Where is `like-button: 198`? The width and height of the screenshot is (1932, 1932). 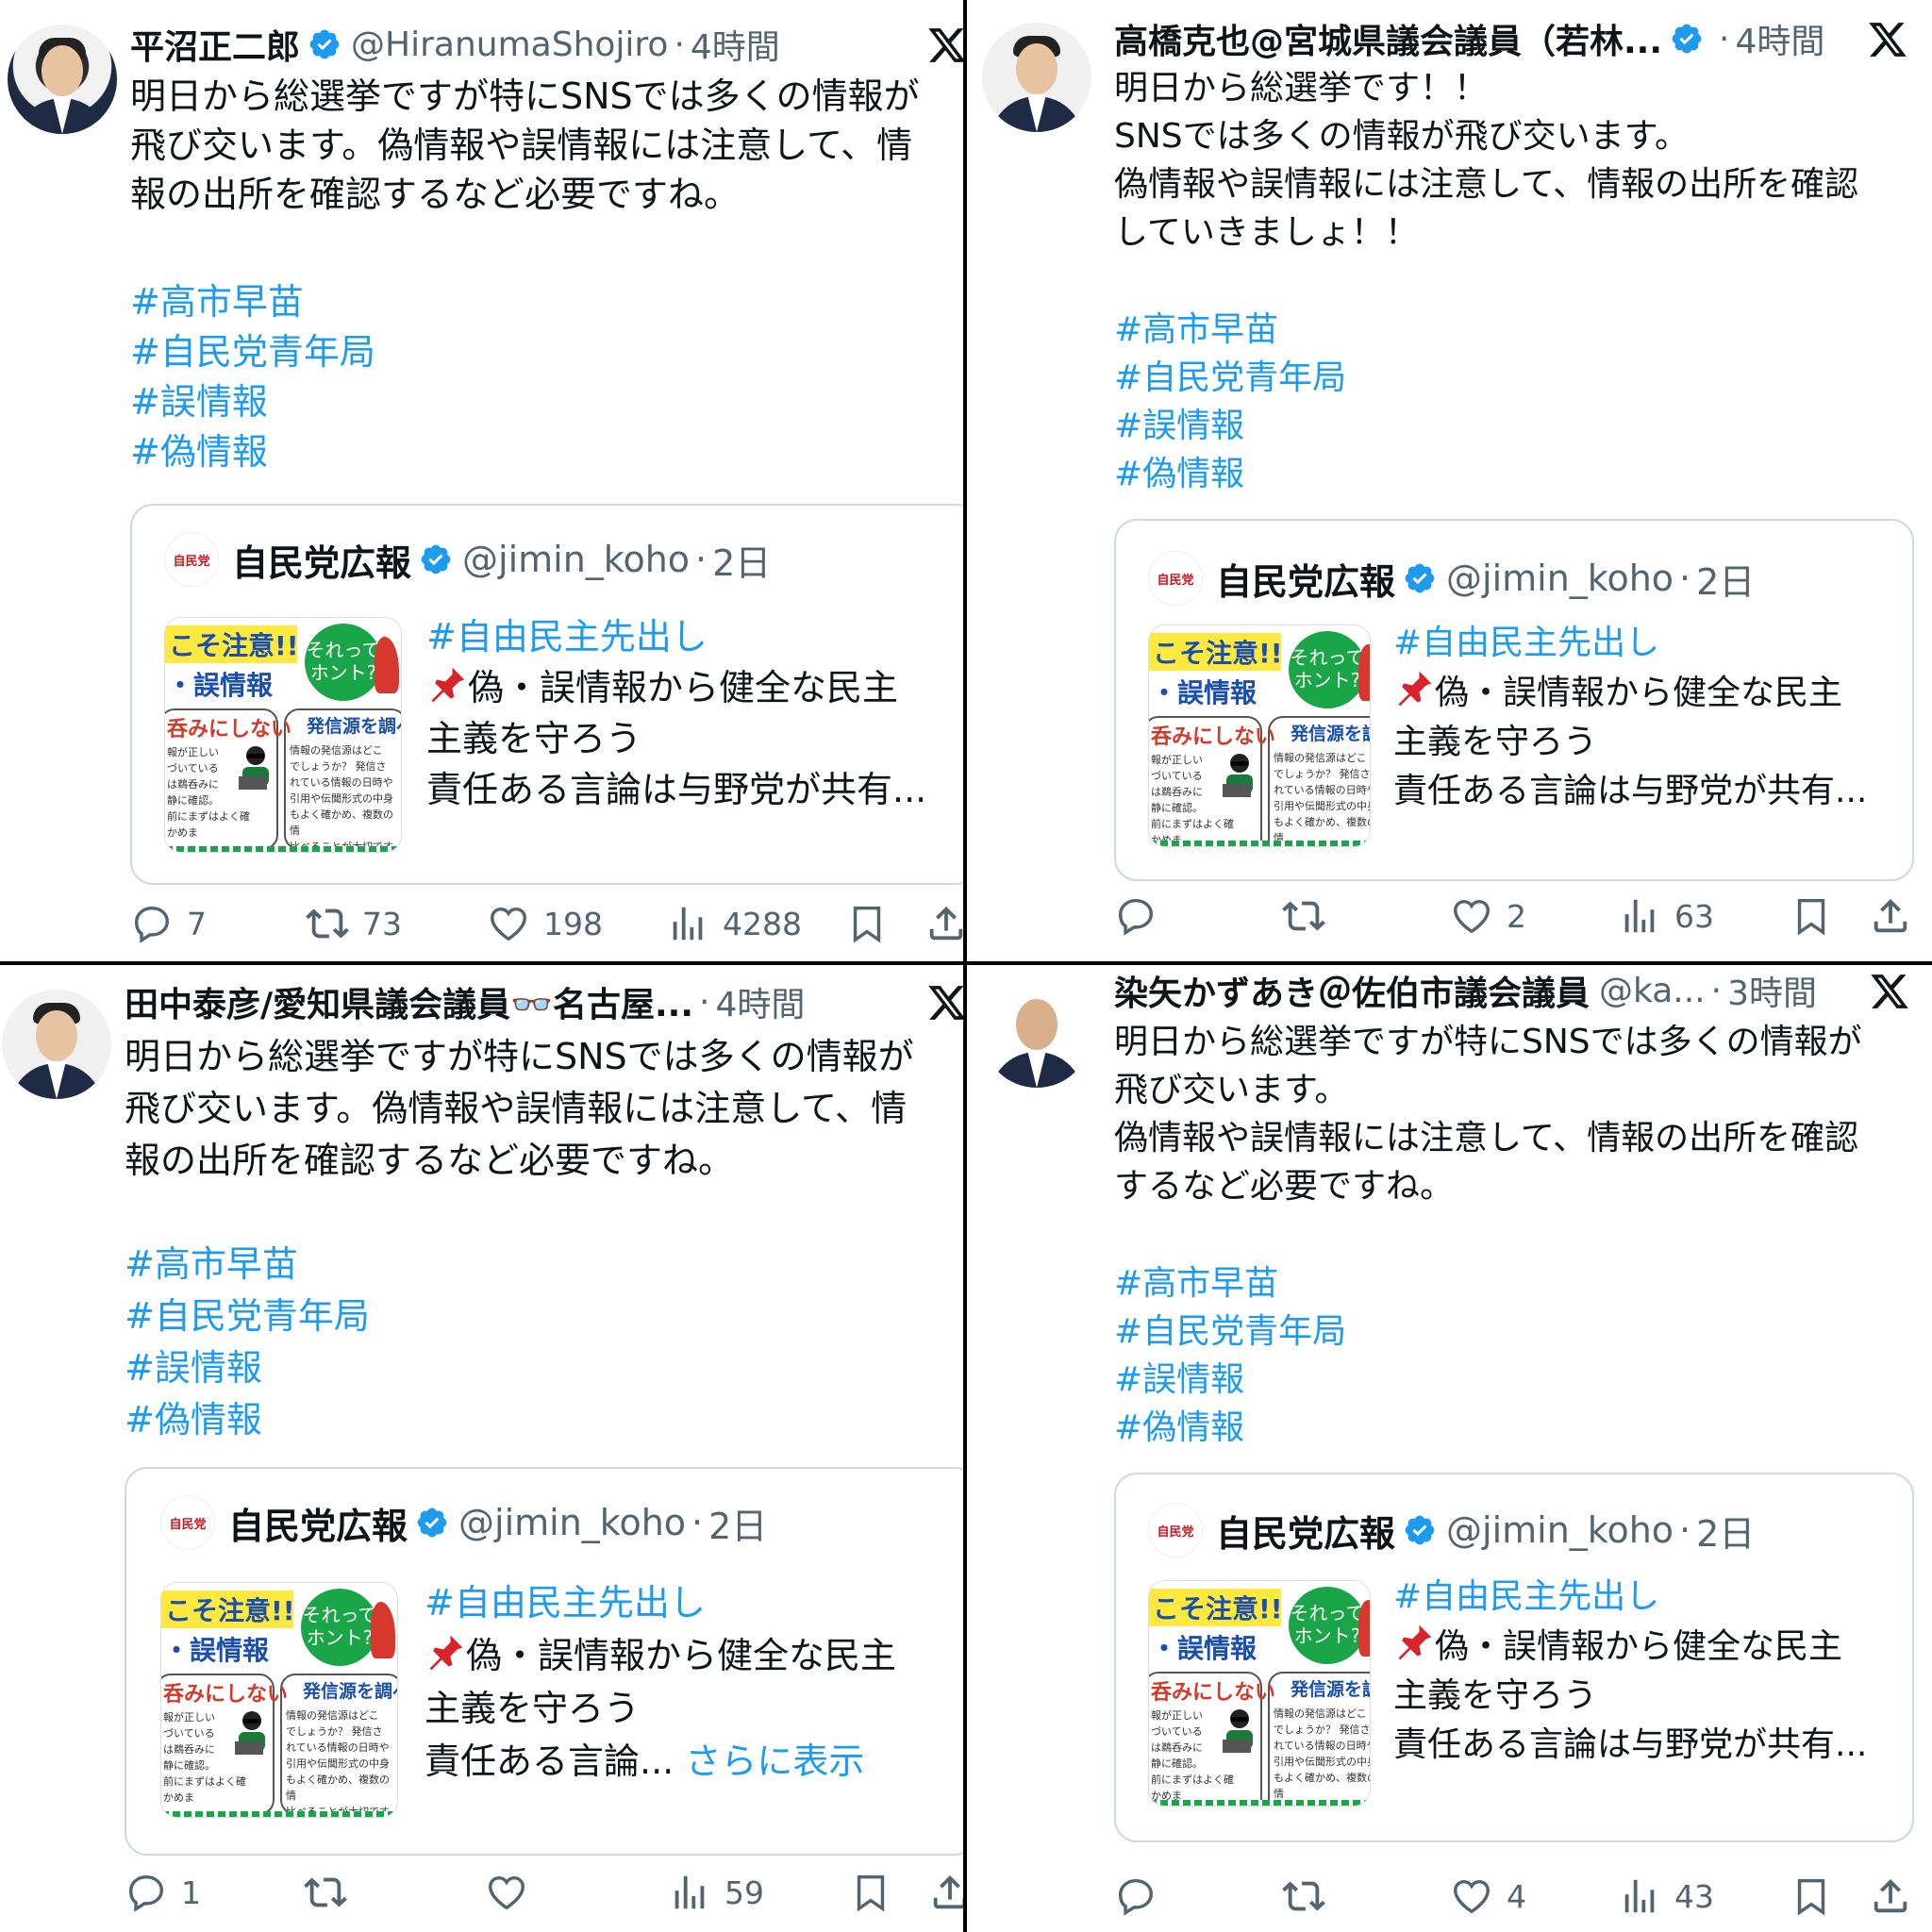
like-button: 198 is located at coordinates (545, 924).